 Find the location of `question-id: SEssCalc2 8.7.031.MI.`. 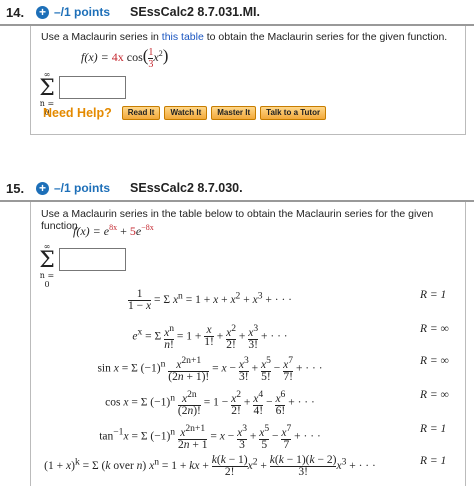

question-id: SEssCalc2 8.7.031.MI. is located at coordinates (195, 12).